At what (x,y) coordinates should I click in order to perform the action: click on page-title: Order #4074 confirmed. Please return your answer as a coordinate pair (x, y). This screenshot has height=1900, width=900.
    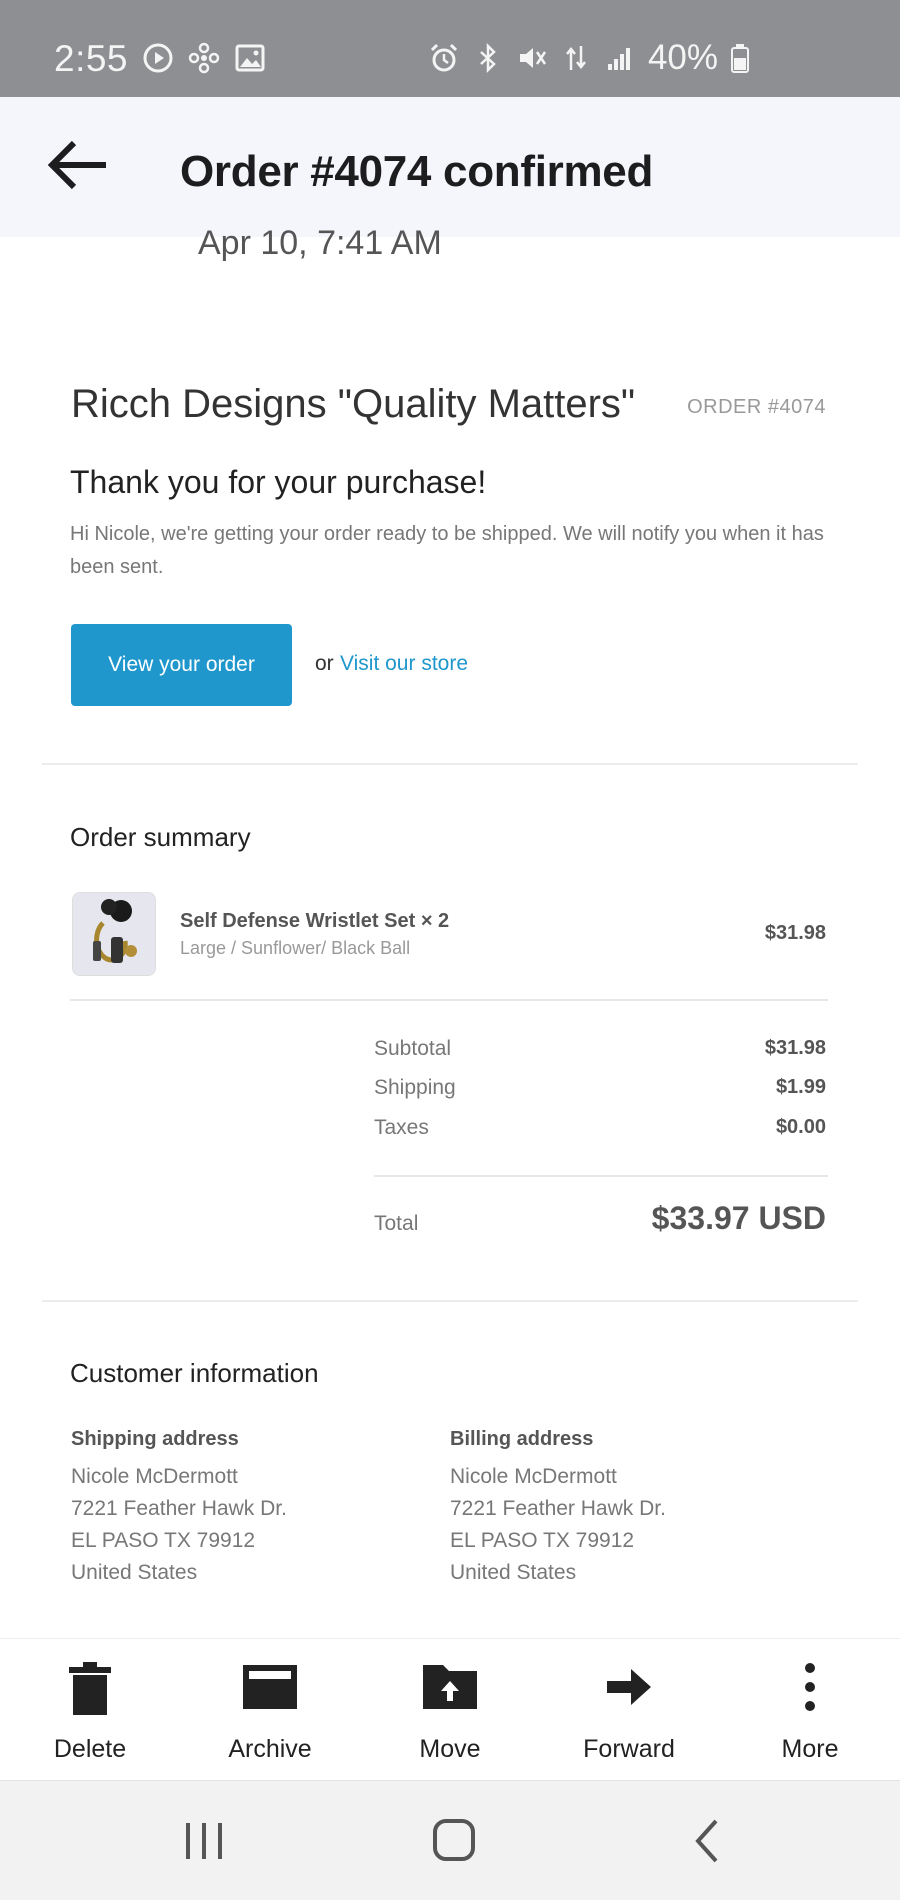
    Looking at the image, I should click on (417, 171).